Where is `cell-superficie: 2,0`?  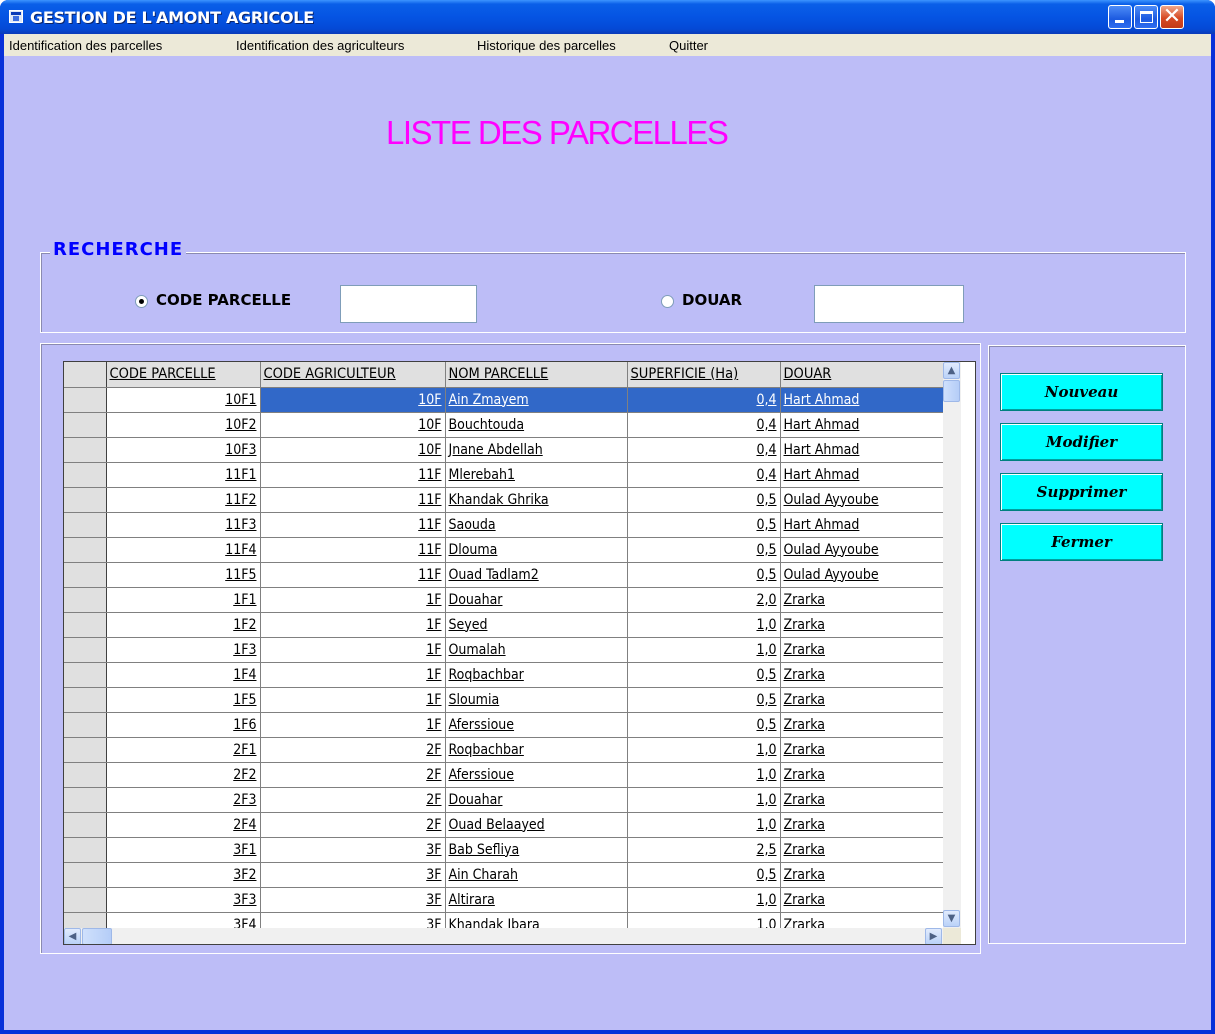 cell-superficie: 2,0 is located at coordinates (704, 600).